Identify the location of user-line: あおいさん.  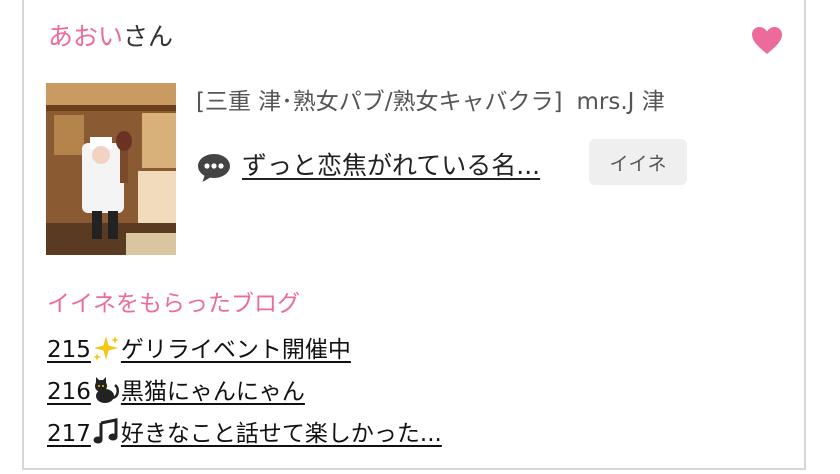
(110, 37).